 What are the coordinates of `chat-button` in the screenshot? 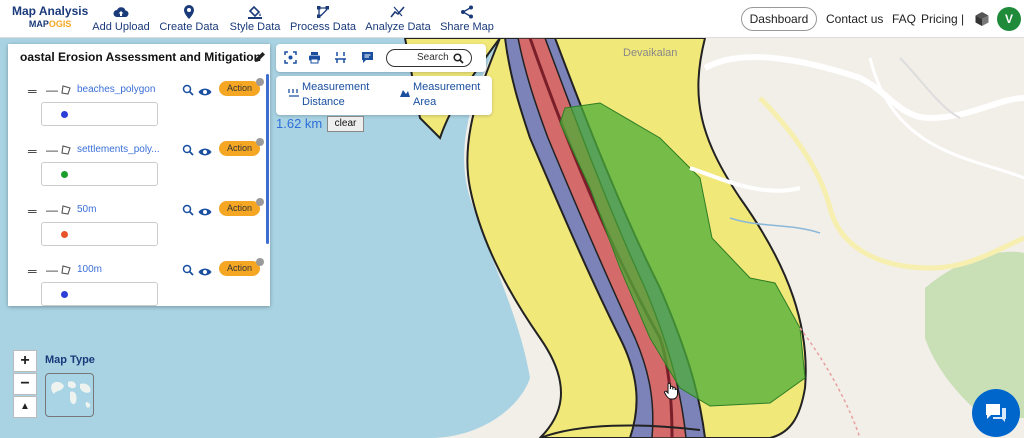 It's located at (996, 413).